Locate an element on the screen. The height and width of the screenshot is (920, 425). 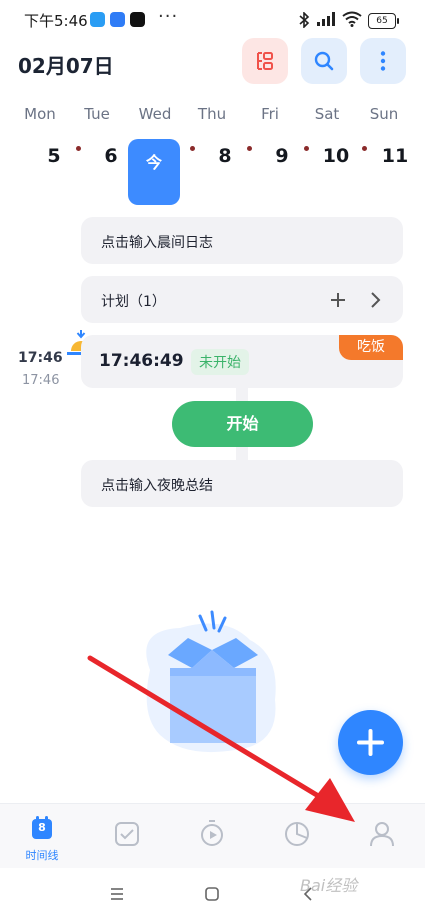
timeline-entry-card: 17:46:49 未开始 吃饭 is located at coordinates (242, 361).